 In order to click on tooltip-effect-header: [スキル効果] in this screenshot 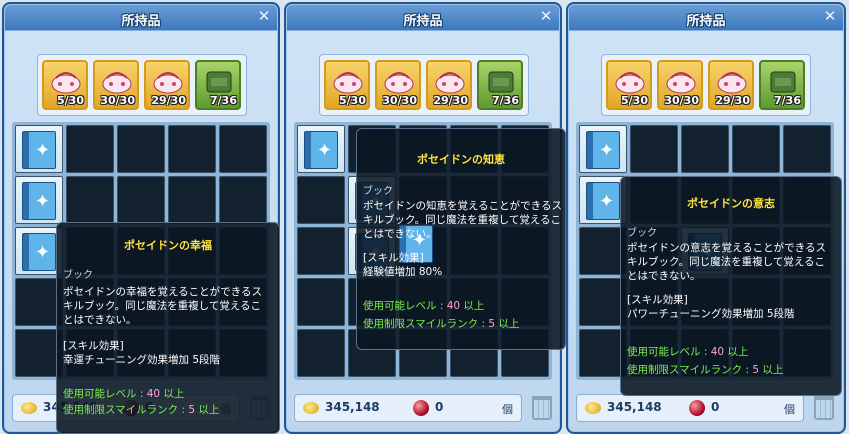, I will do `click(393, 258)`.